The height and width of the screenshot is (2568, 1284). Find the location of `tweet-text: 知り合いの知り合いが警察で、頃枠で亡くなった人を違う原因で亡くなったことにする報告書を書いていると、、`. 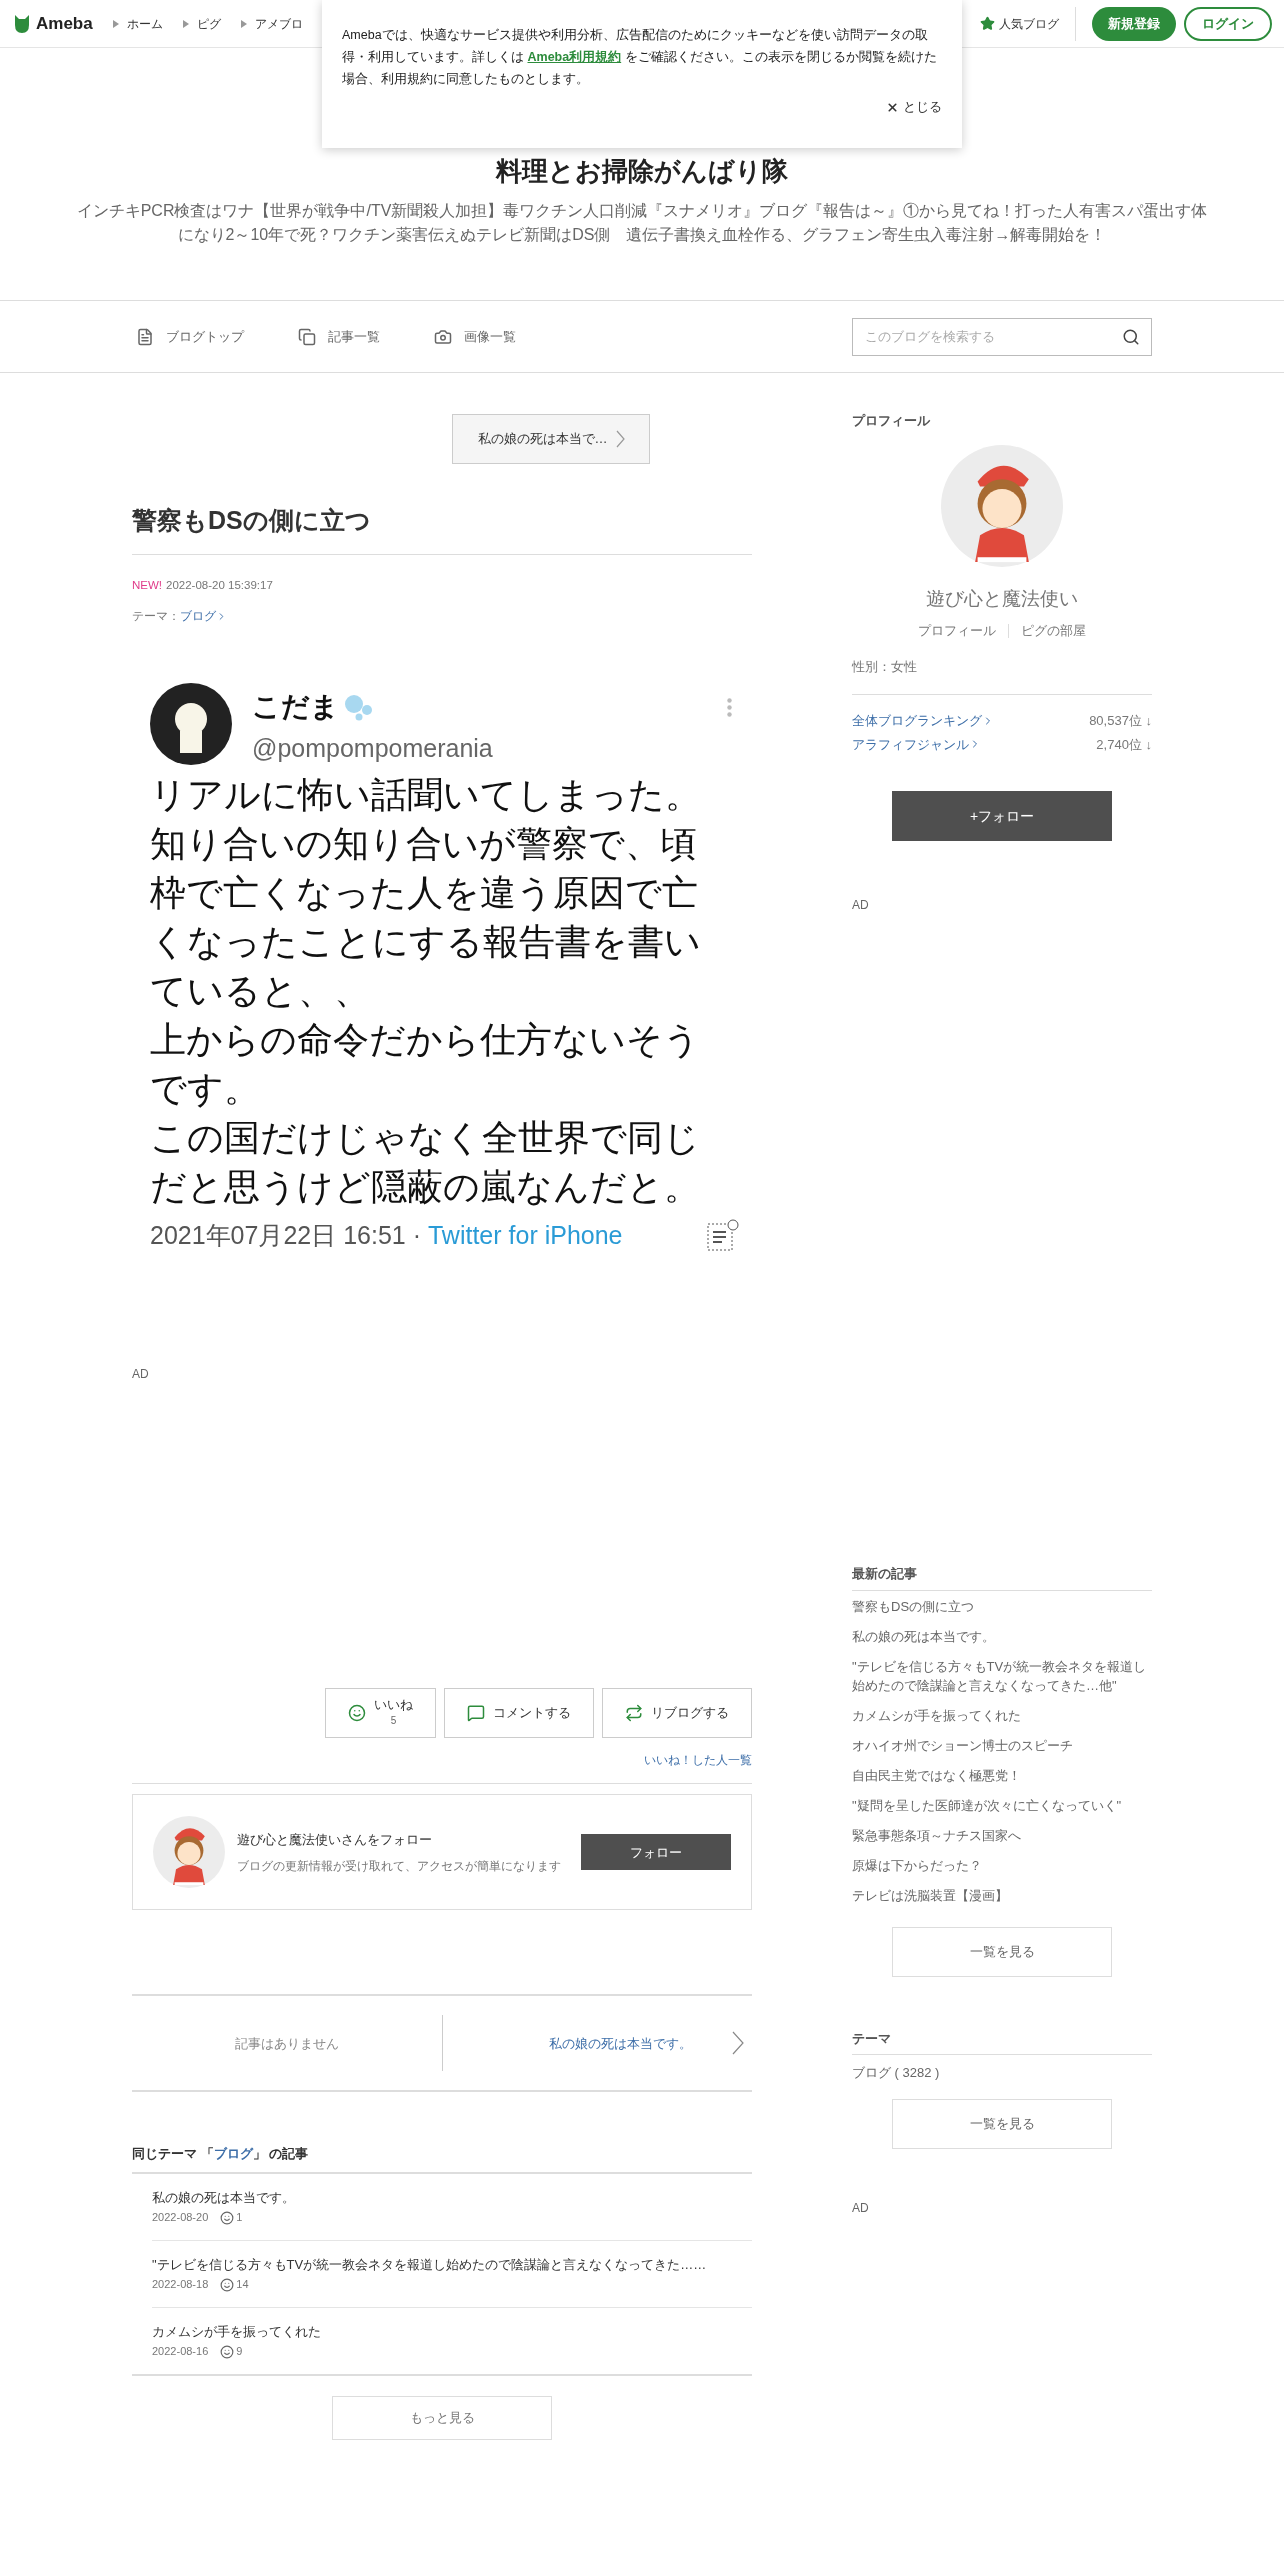

tweet-text: 知り合いの知り合いが警察で、頃枠で亡くなった人を違う原因で亡くなったことにする報告書を書いていると、、 is located at coordinates (426, 917).